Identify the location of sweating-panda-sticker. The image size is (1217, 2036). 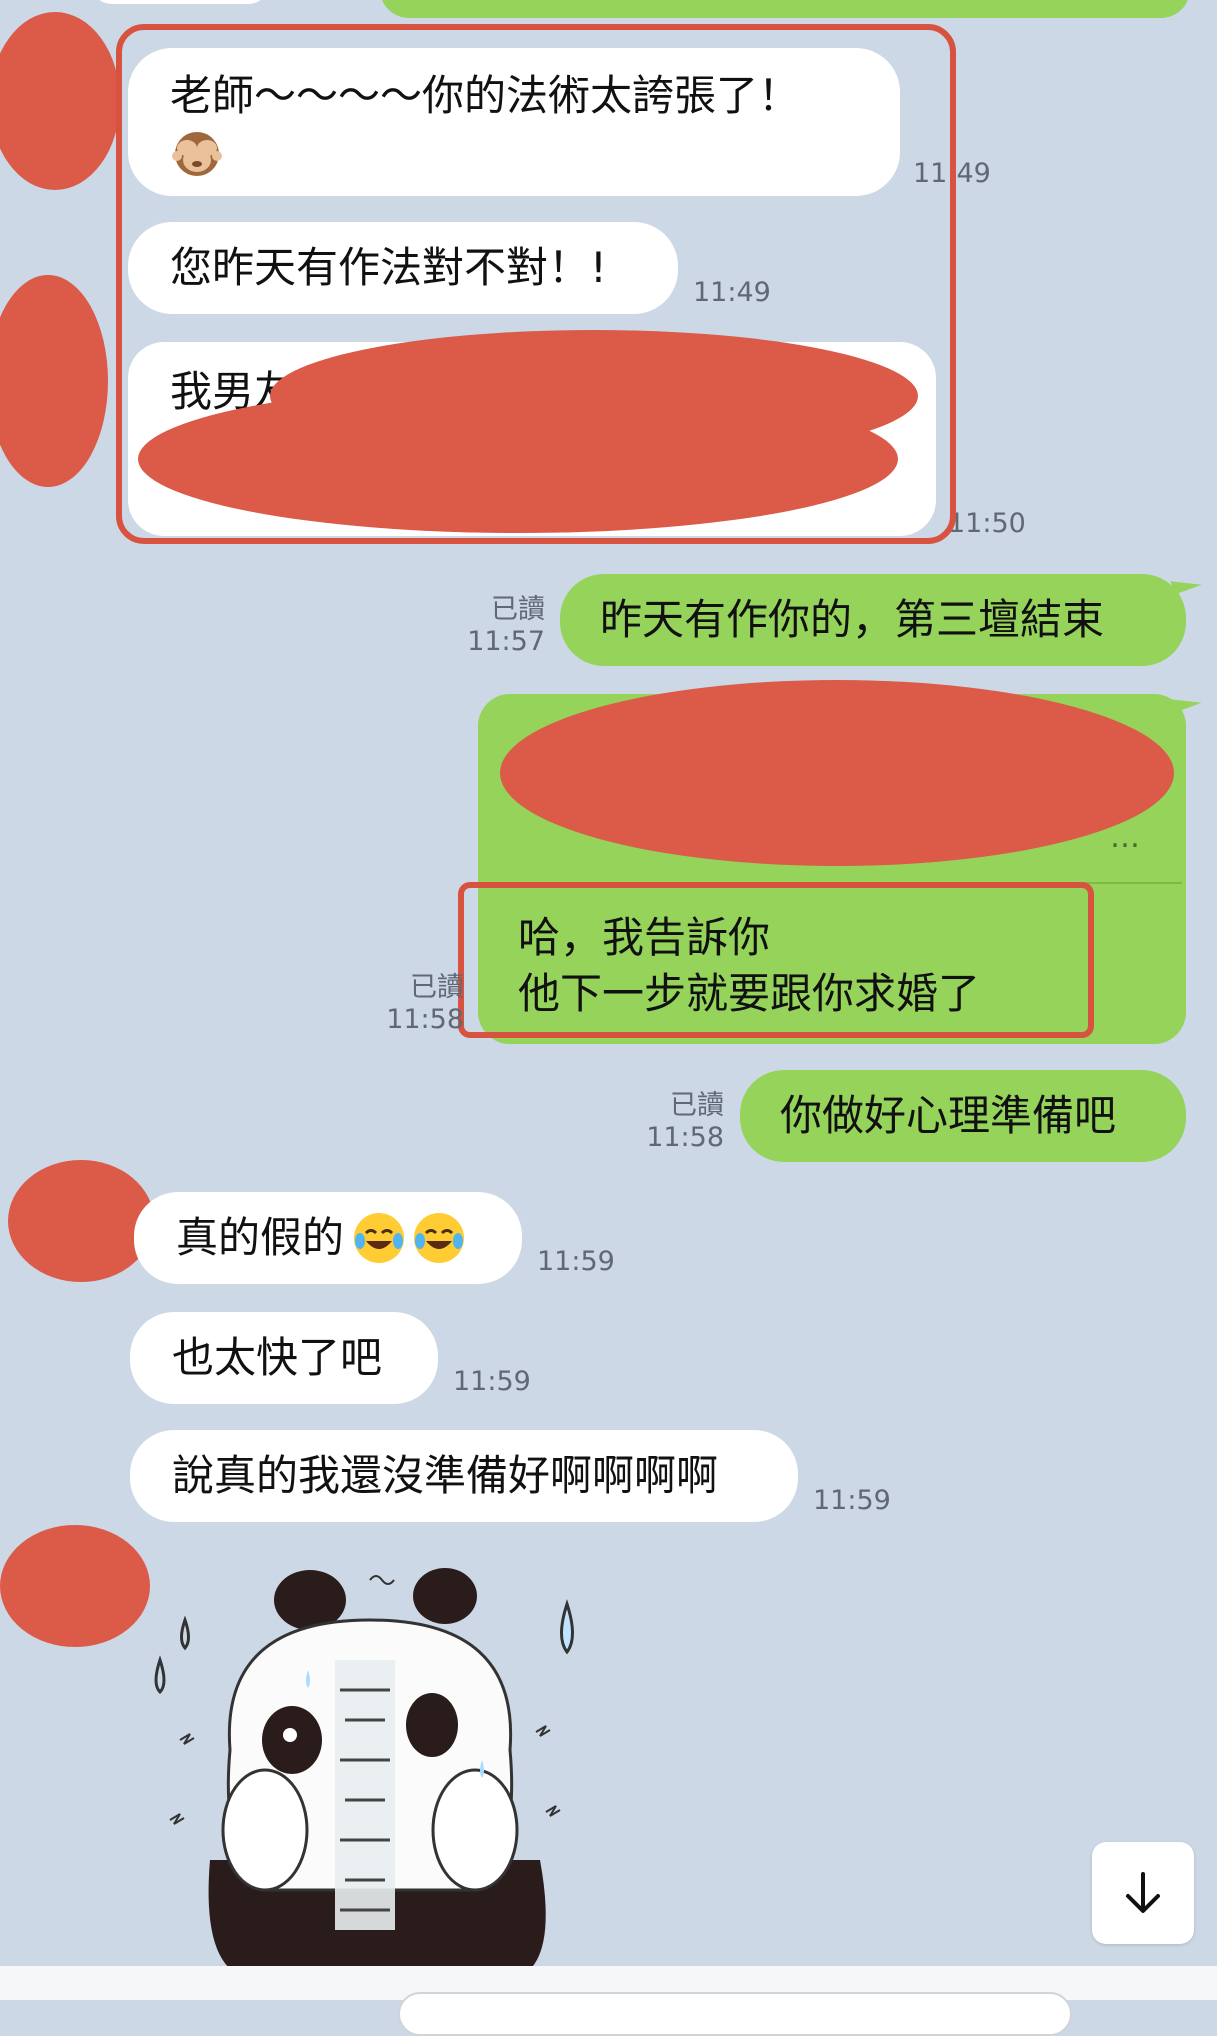
(370, 1770).